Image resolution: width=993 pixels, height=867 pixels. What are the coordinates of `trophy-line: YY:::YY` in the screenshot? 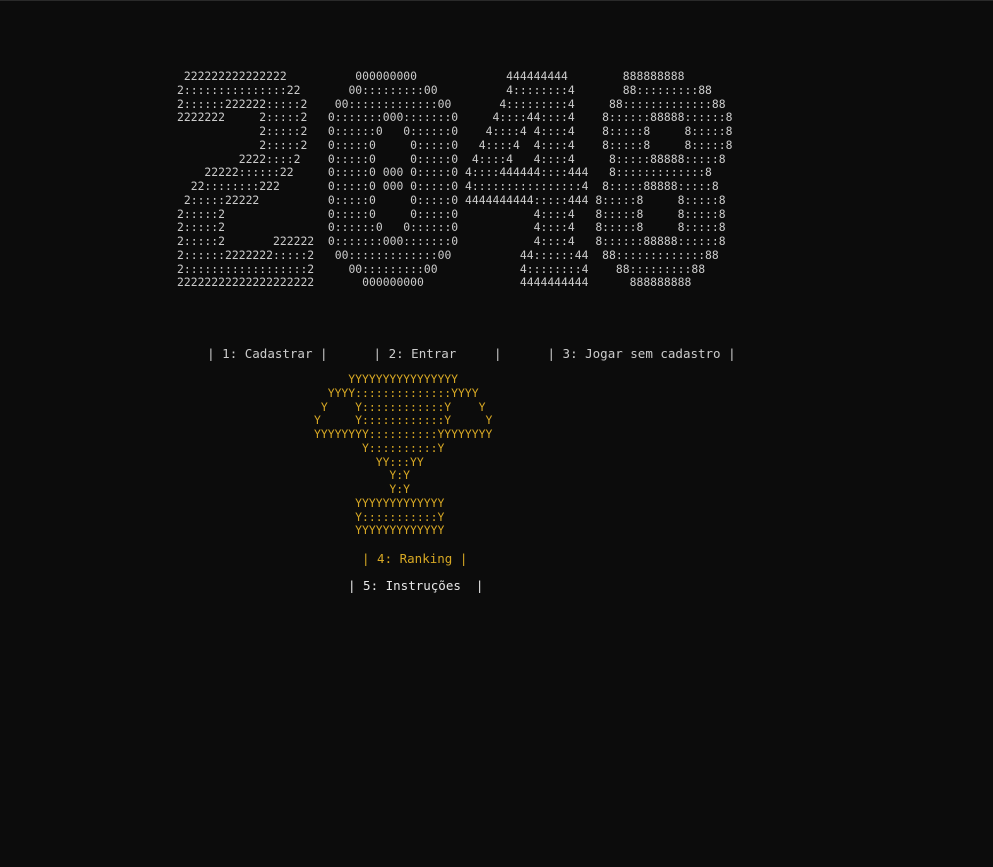 It's located at (399, 461).